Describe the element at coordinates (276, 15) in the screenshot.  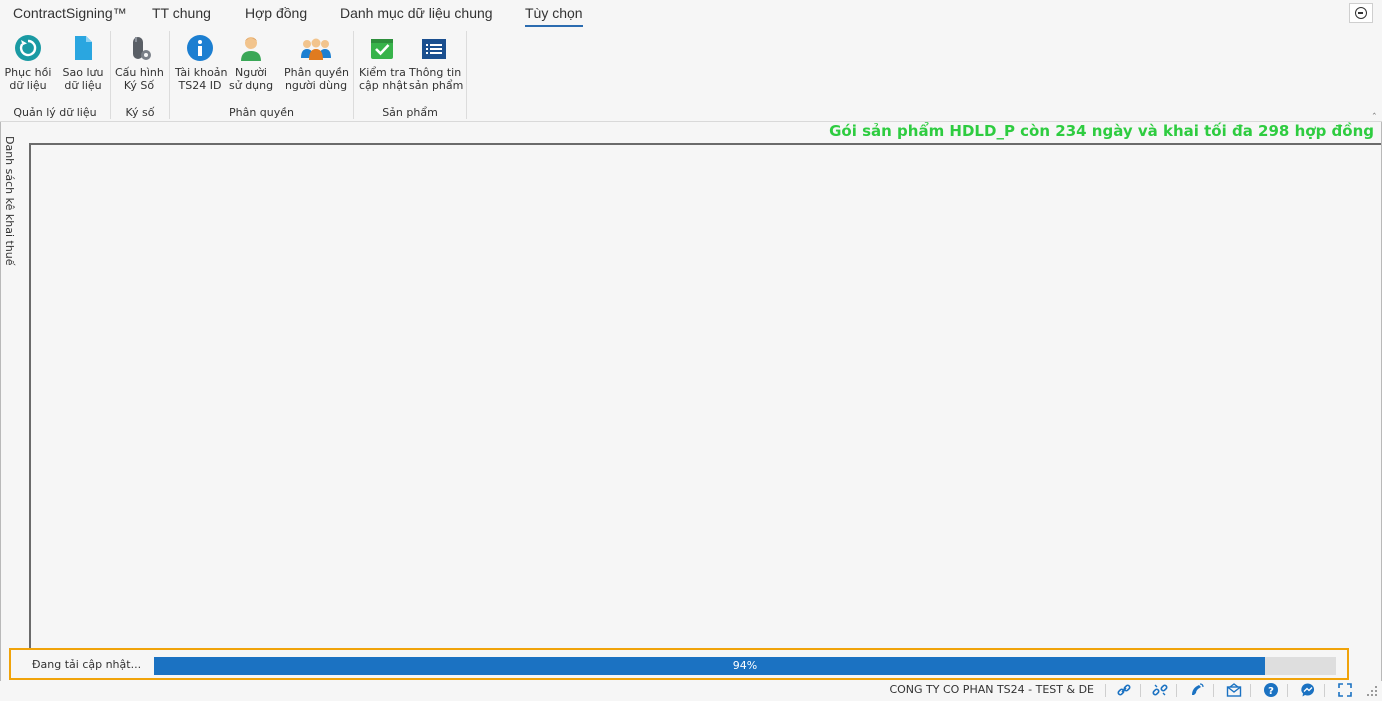
I see `tab-contract: Hợp đồng` at that location.